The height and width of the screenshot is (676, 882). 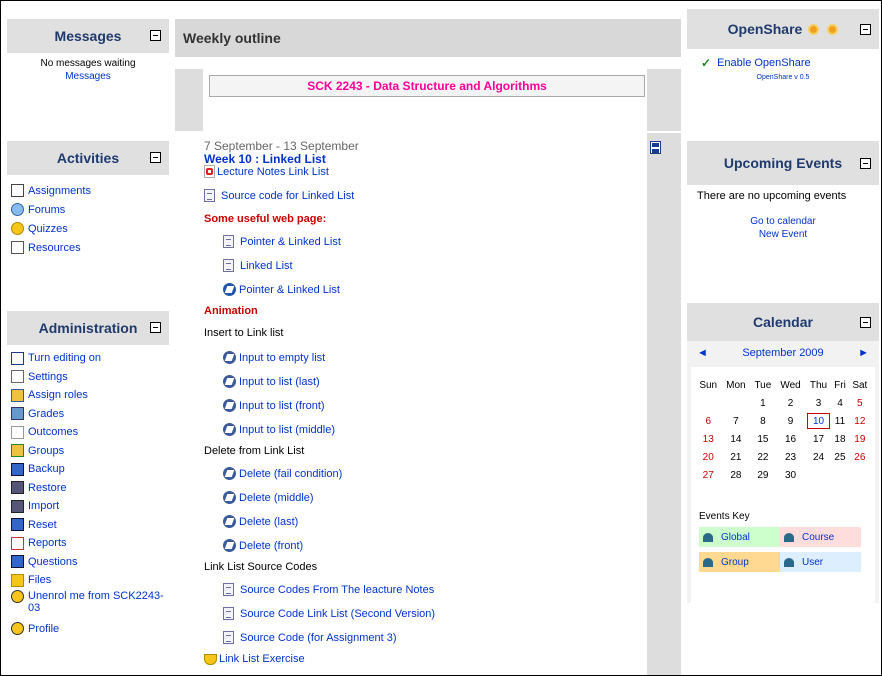 I want to click on resource-link: Lecture Notes Link List, so click(x=266, y=171).